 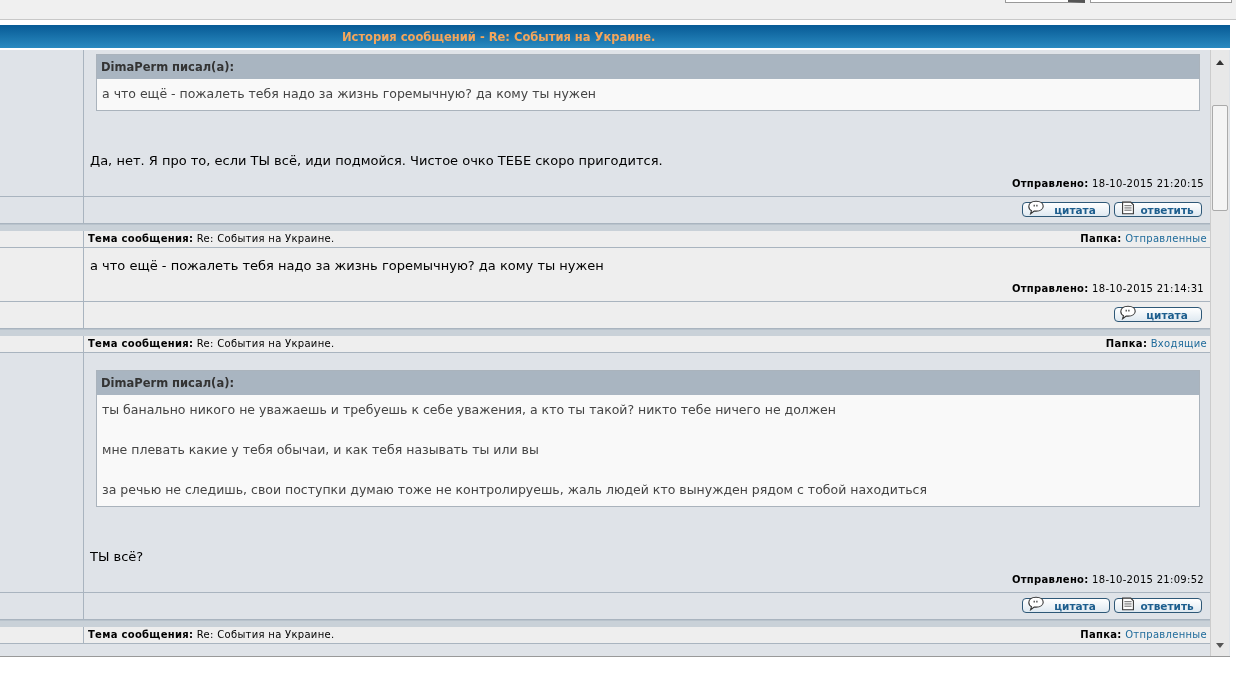 I want to click on quote-text: мне плевать какие у тебя обычаи, и как тебя называть ты или вы, so click(x=321, y=450).